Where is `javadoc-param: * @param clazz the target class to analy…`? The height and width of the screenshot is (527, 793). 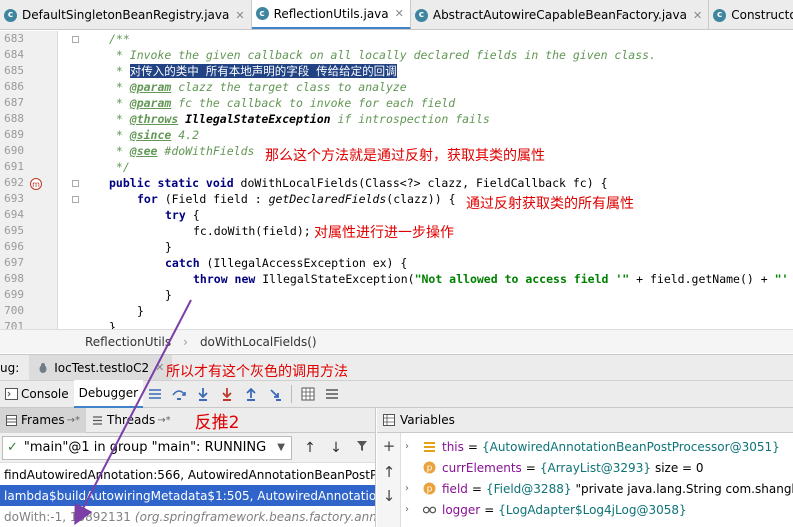 javadoc-param: * @param clazz the target class to analy… is located at coordinates (258, 87).